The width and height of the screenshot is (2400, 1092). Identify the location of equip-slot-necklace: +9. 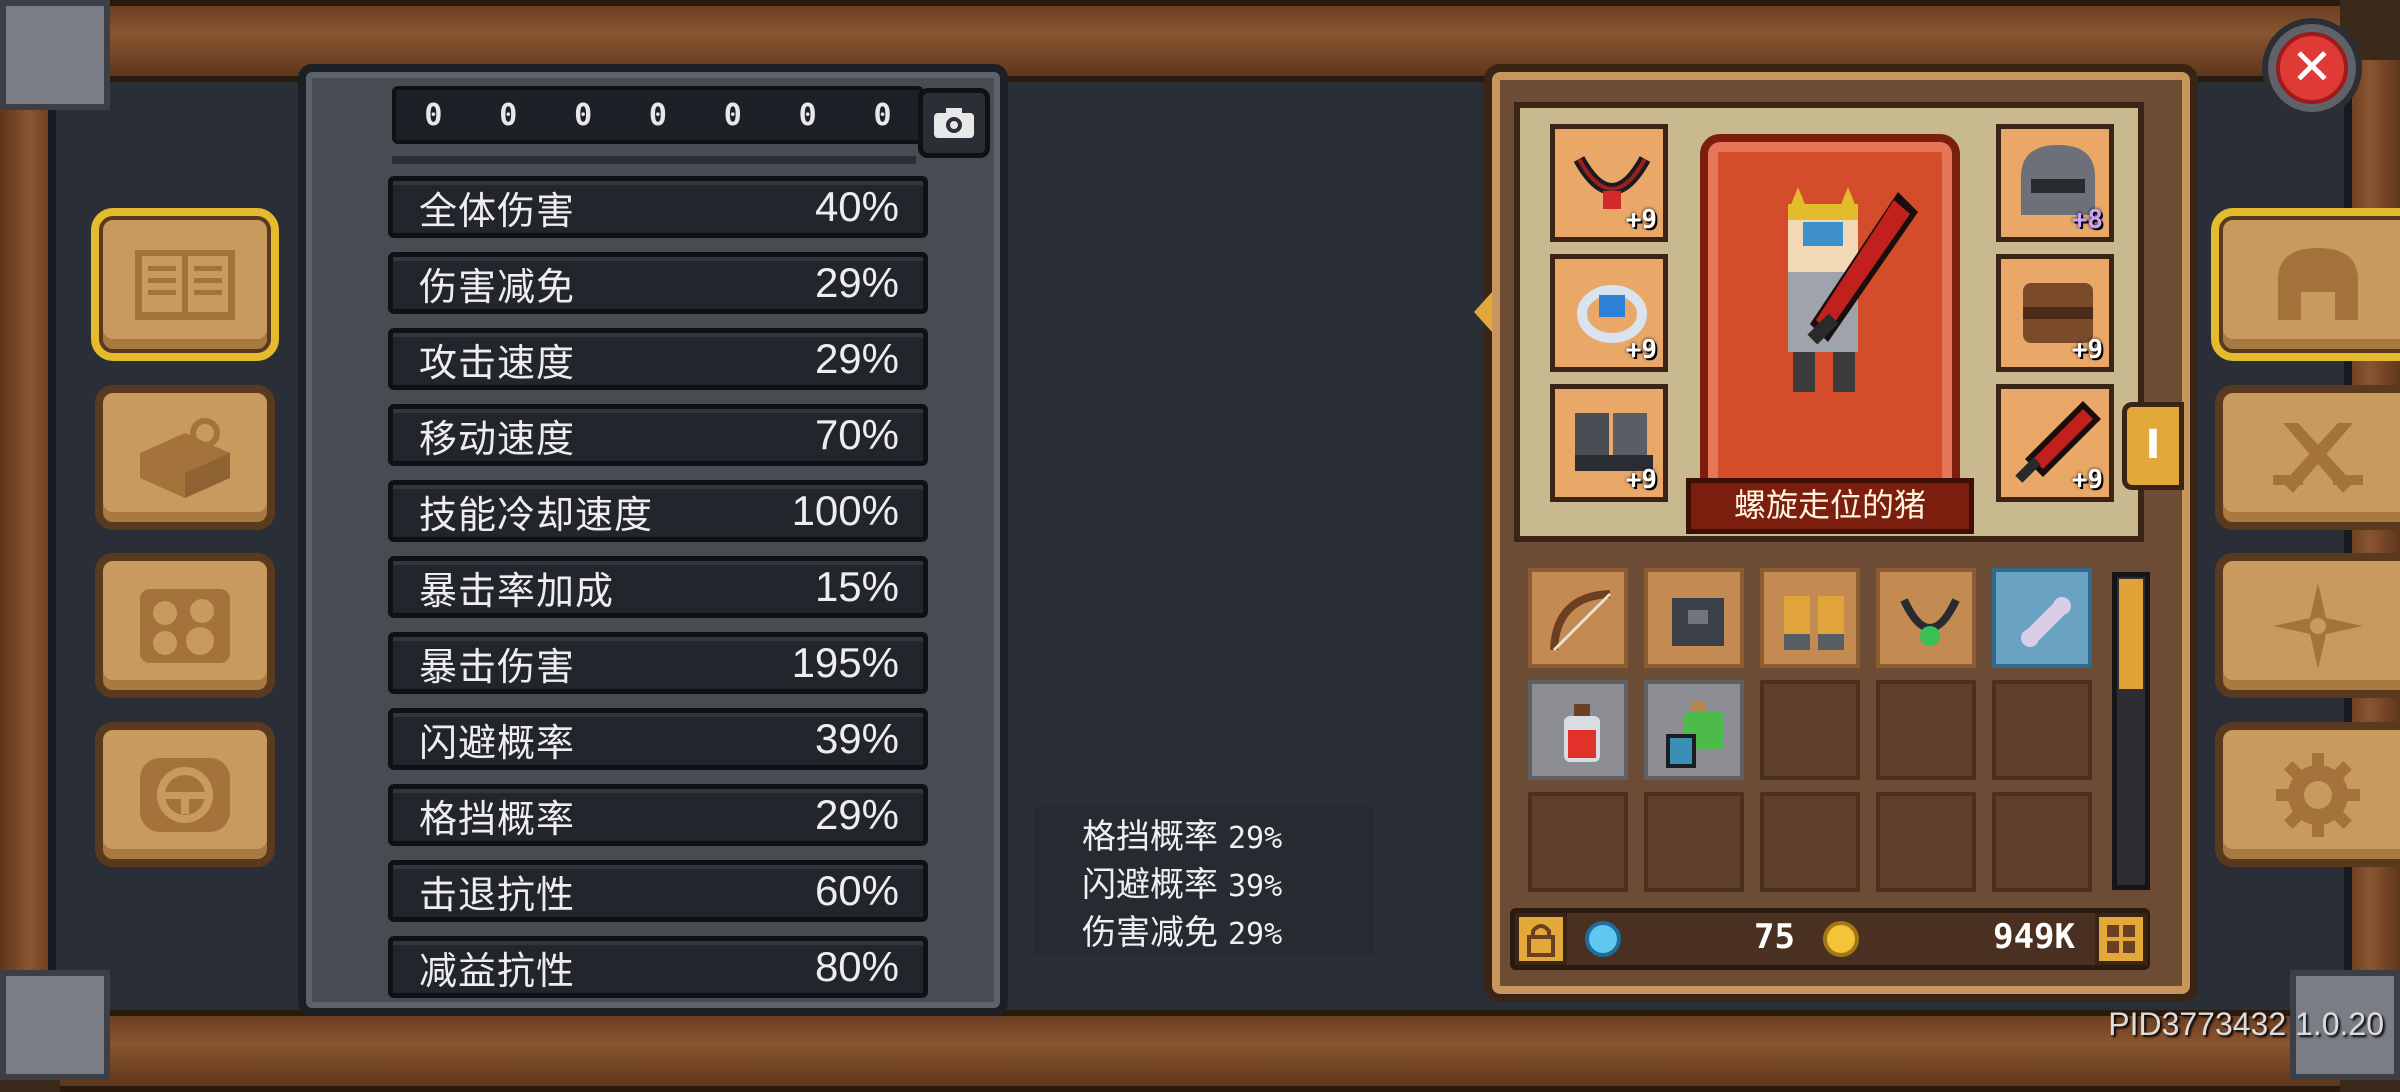
(1609, 183).